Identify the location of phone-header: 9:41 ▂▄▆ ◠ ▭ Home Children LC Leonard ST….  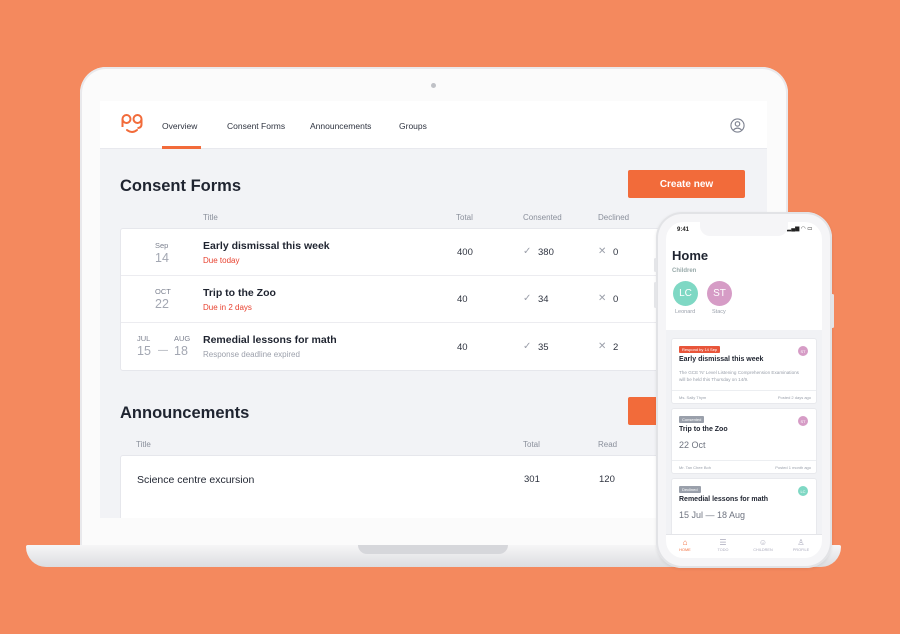
(744, 276).